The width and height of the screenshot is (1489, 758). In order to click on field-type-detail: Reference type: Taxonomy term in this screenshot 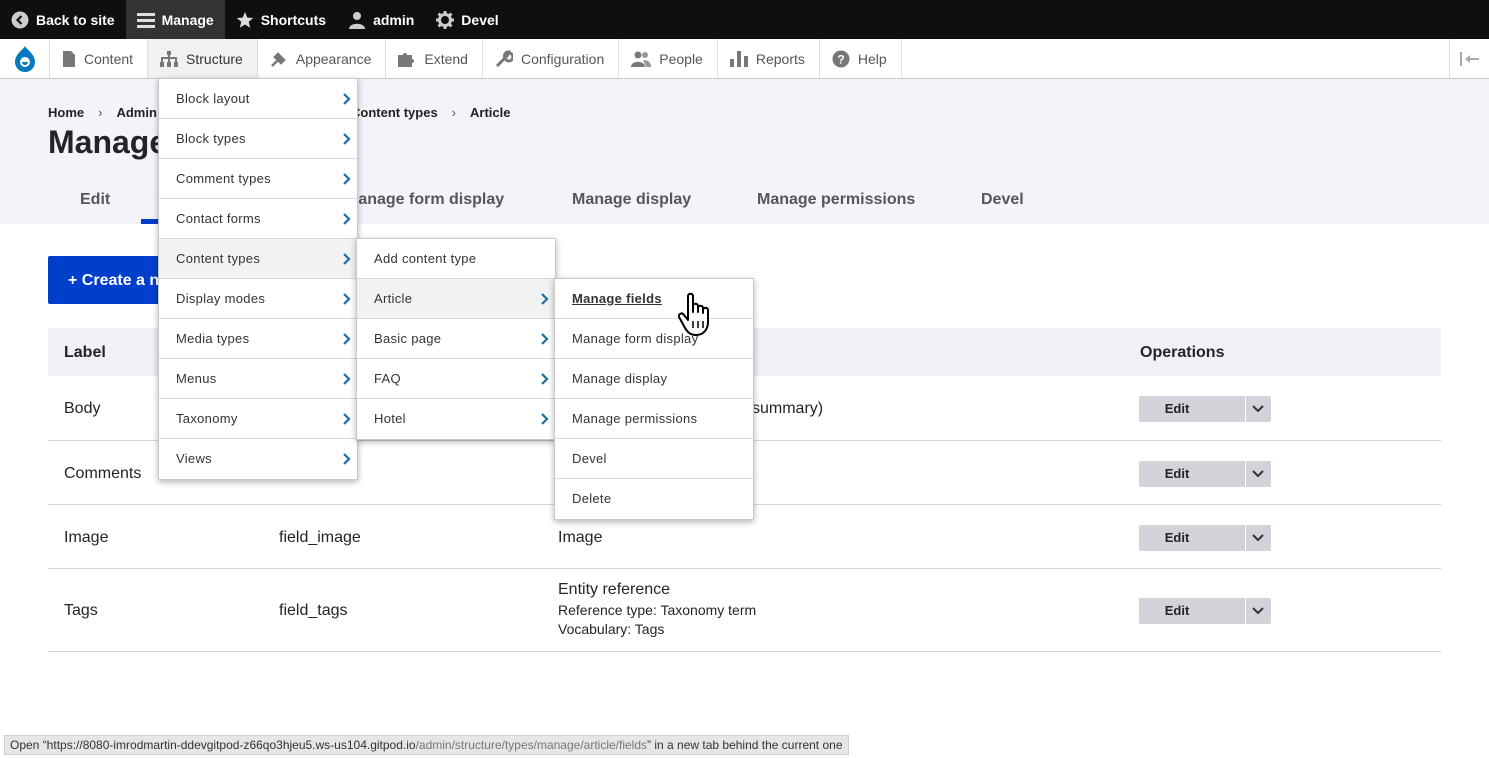, I will do `click(657, 610)`.